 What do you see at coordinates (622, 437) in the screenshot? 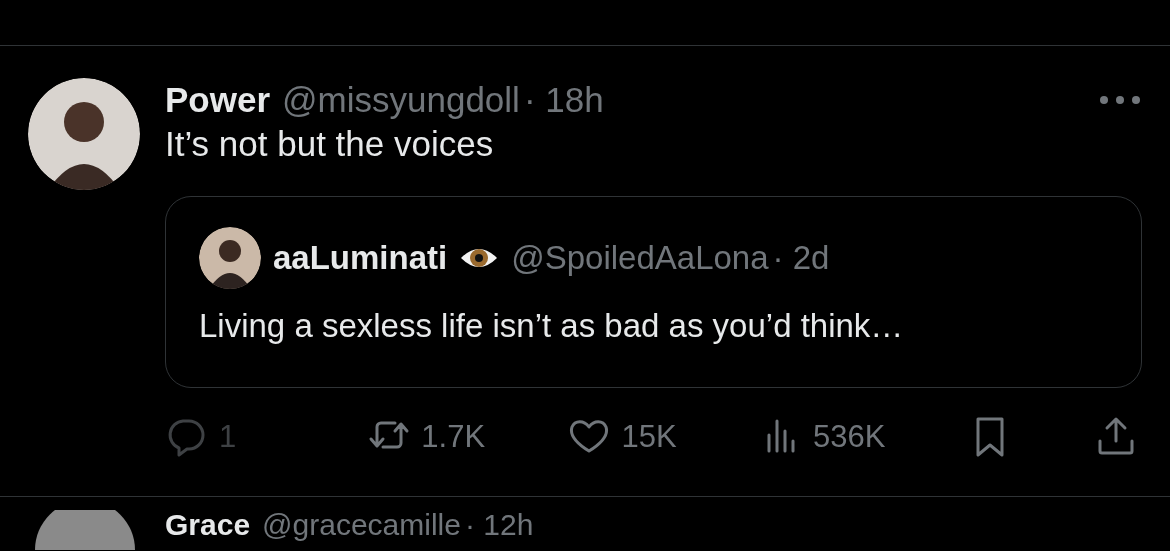
I see `like-button: 15K` at bounding box center [622, 437].